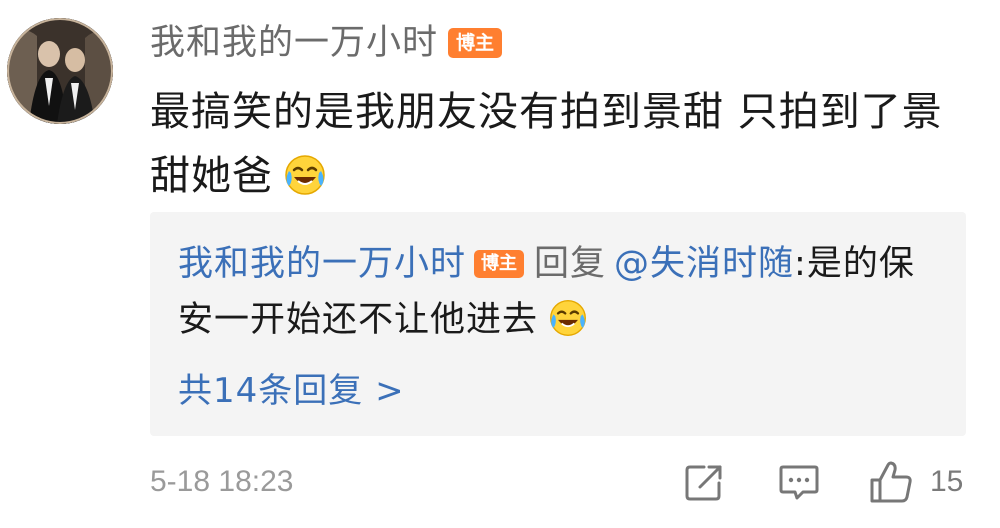 The height and width of the screenshot is (528, 1000). Describe the element at coordinates (947, 481) in the screenshot. I see `like-count: 15` at that location.